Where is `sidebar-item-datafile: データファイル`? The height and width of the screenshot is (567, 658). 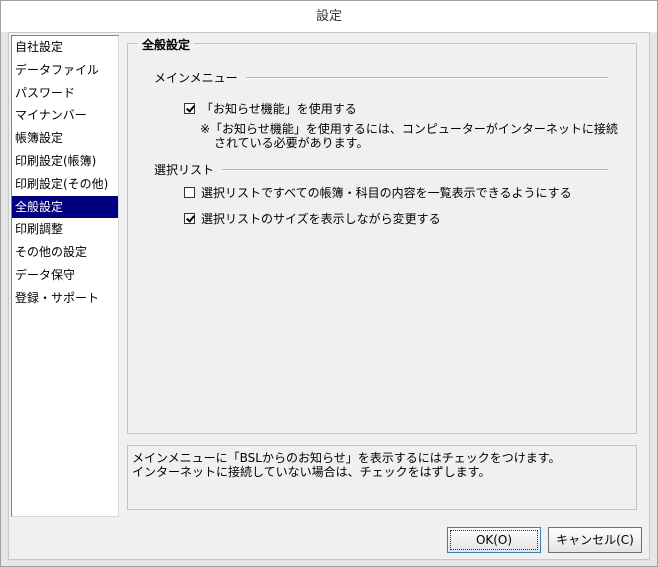
sidebar-item-datafile: データファイル is located at coordinates (65, 70).